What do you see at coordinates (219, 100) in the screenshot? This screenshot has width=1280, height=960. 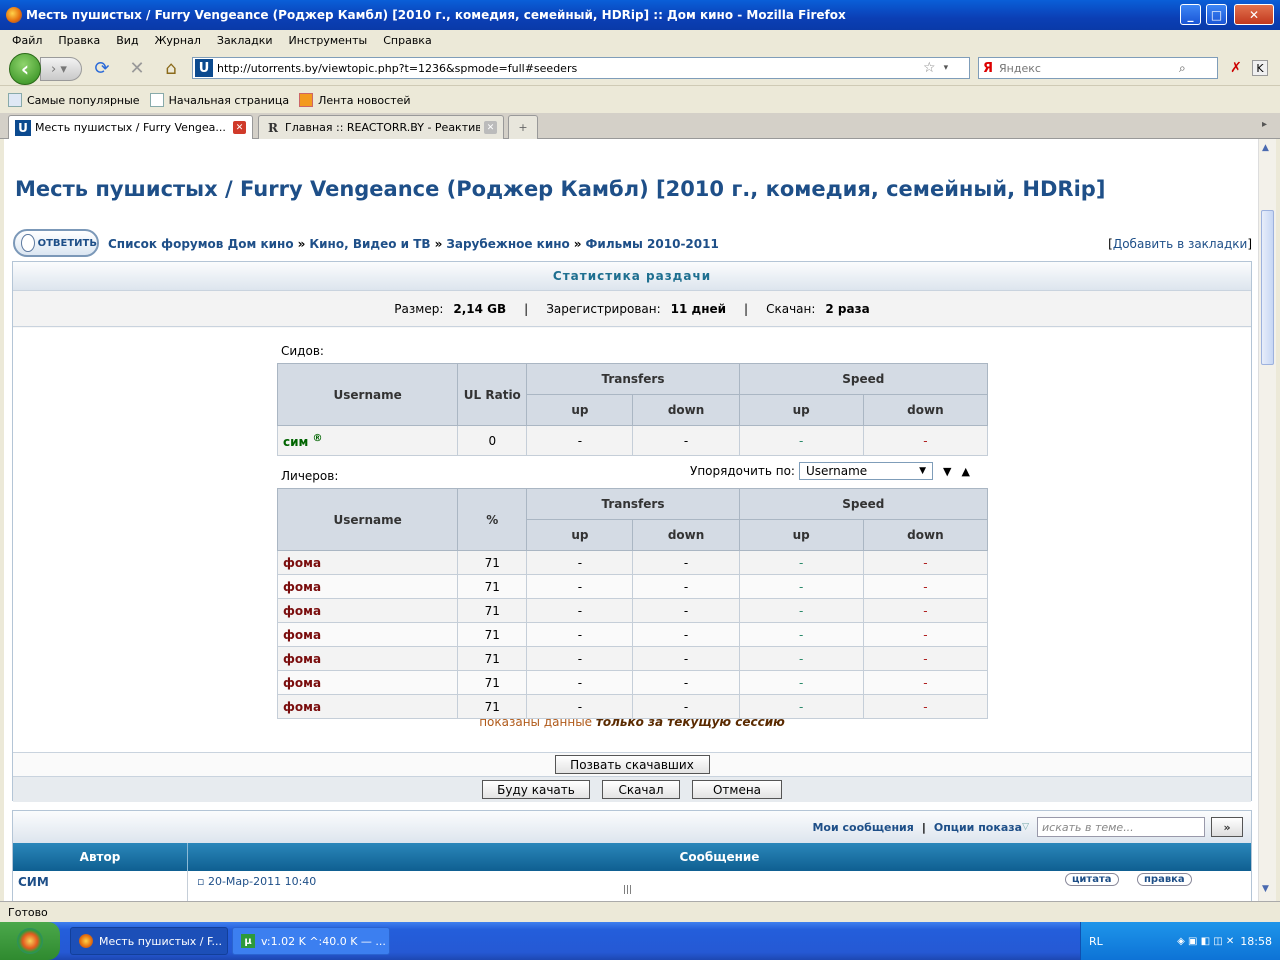 I see `bookmark-start-page: Начальная страница` at bounding box center [219, 100].